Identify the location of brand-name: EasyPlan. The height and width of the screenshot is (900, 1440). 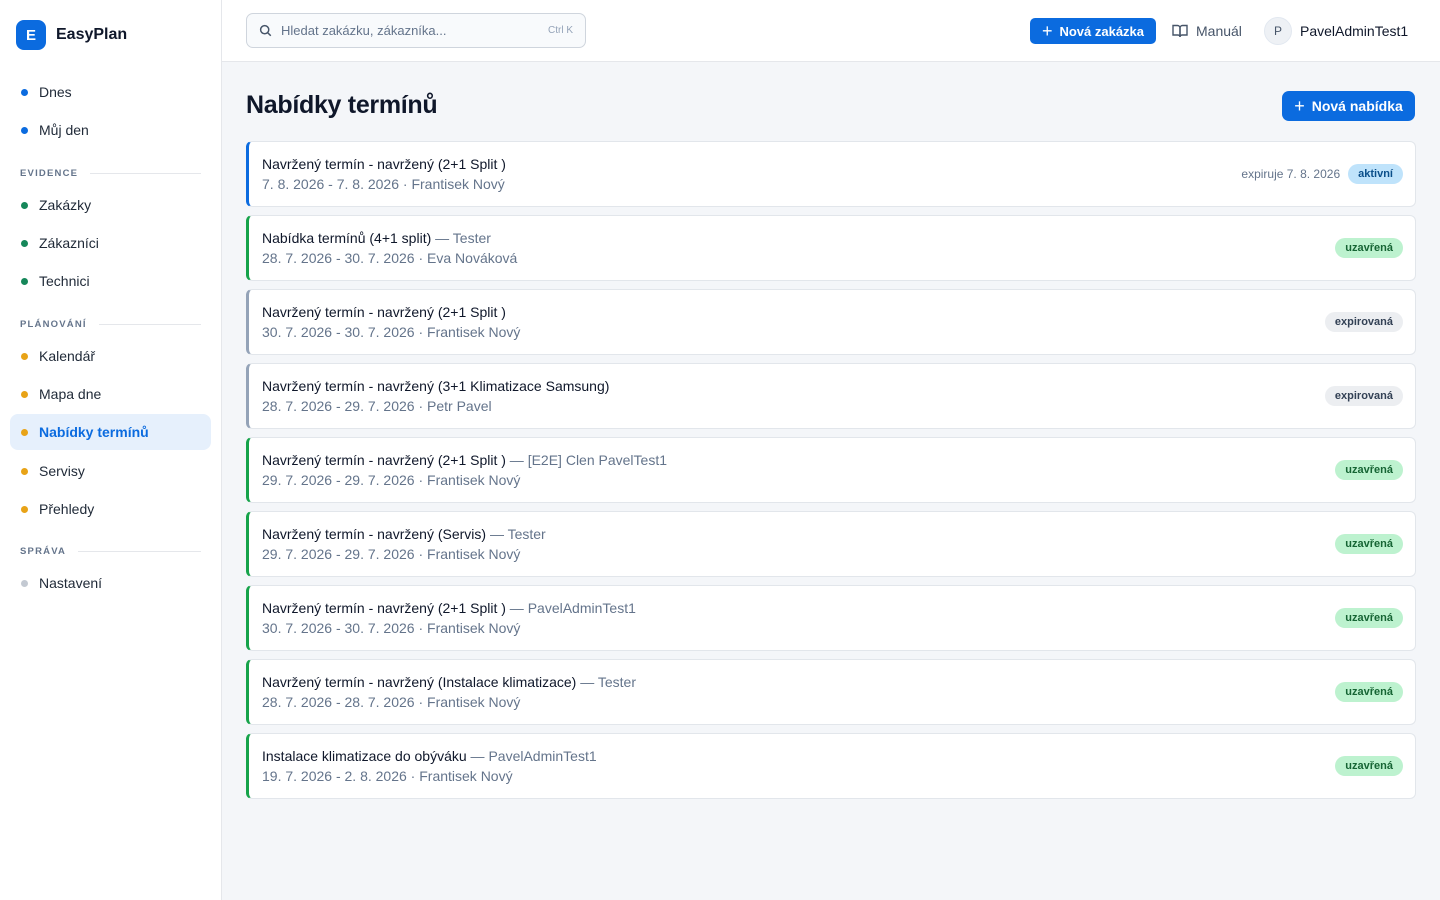
(92, 34).